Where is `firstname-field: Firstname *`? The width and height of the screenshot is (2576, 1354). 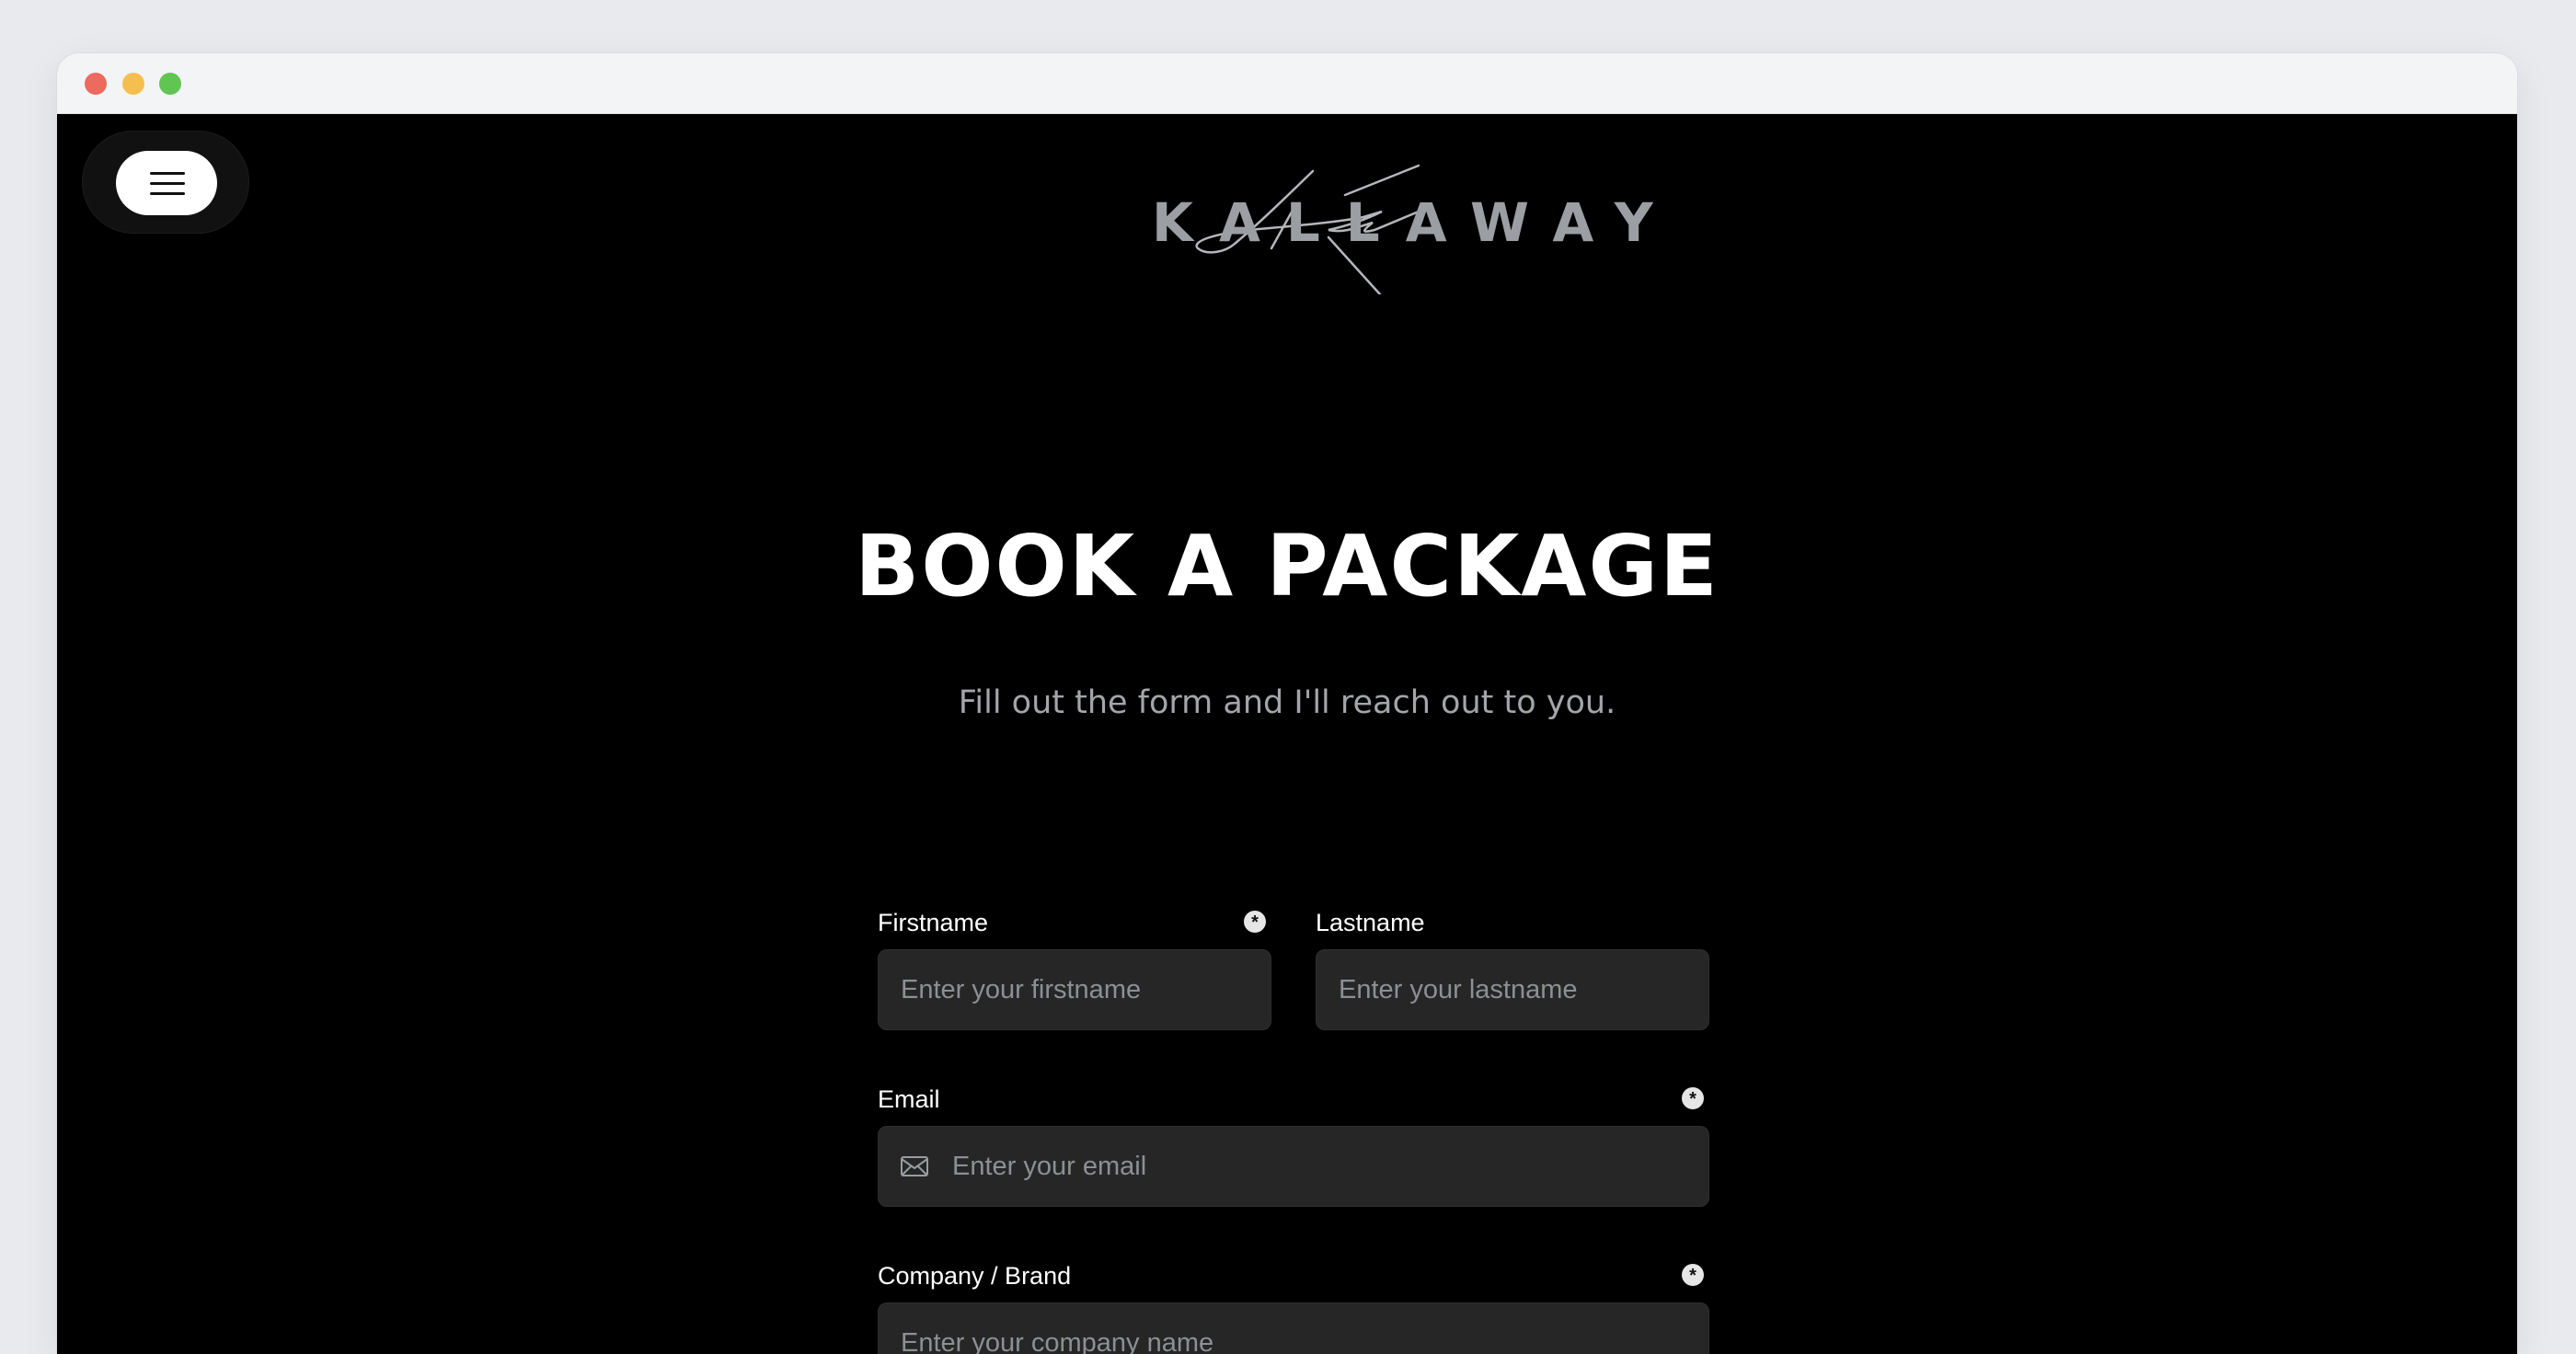 firstname-field: Firstname * is located at coordinates (1074, 970).